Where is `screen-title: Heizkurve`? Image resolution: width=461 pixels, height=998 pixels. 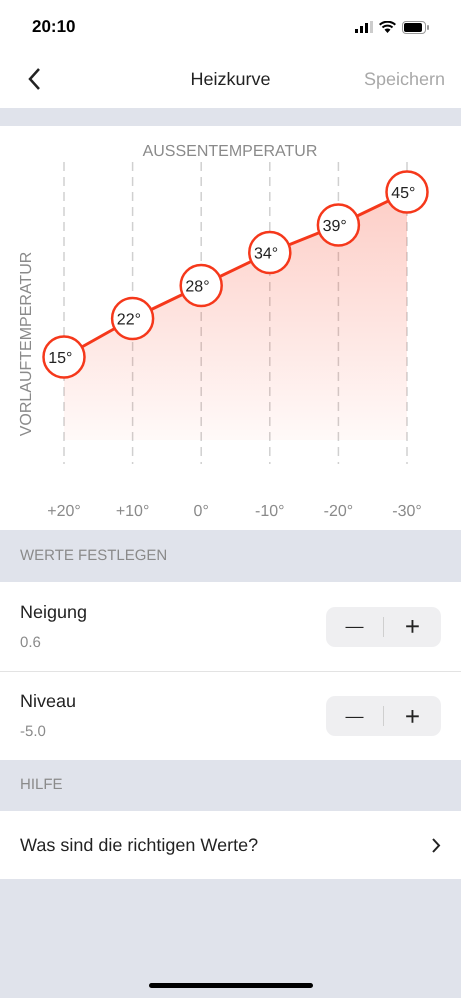
screen-title: Heizkurve is located at coordinates (230, 79).